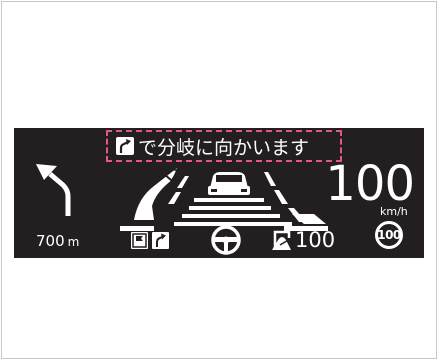 This screenshot has width=440, height=362. I want to click on distance-value: 700, so click(50, 241).